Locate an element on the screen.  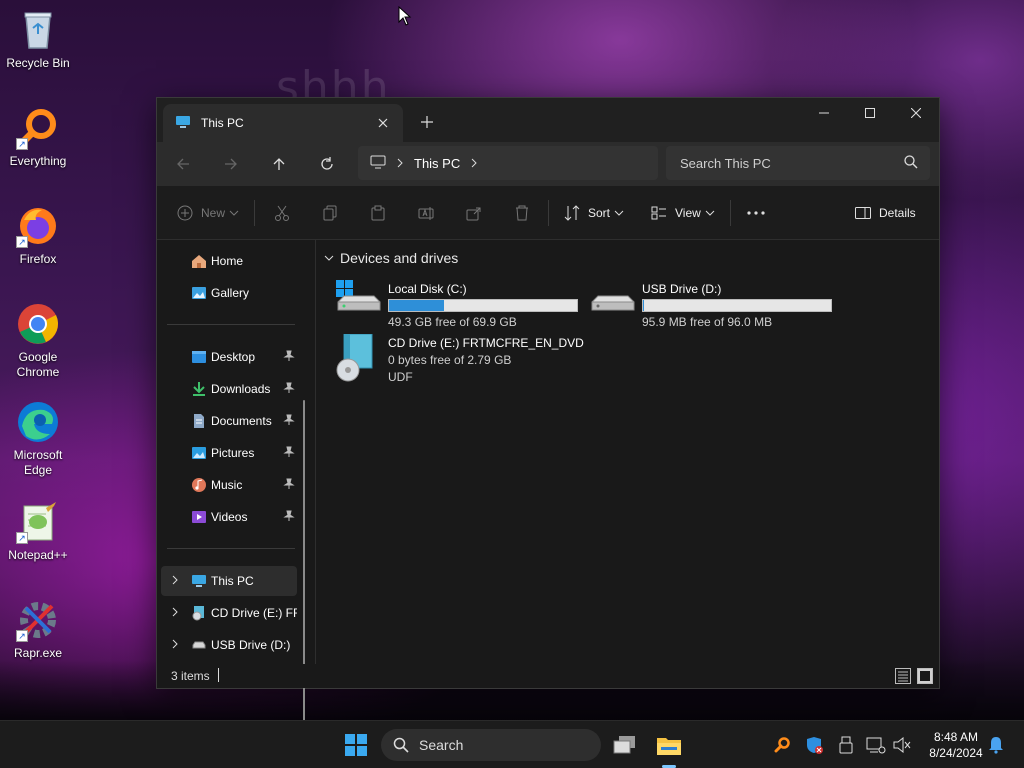
this-pc-icon is located at coordinates (183, 123).